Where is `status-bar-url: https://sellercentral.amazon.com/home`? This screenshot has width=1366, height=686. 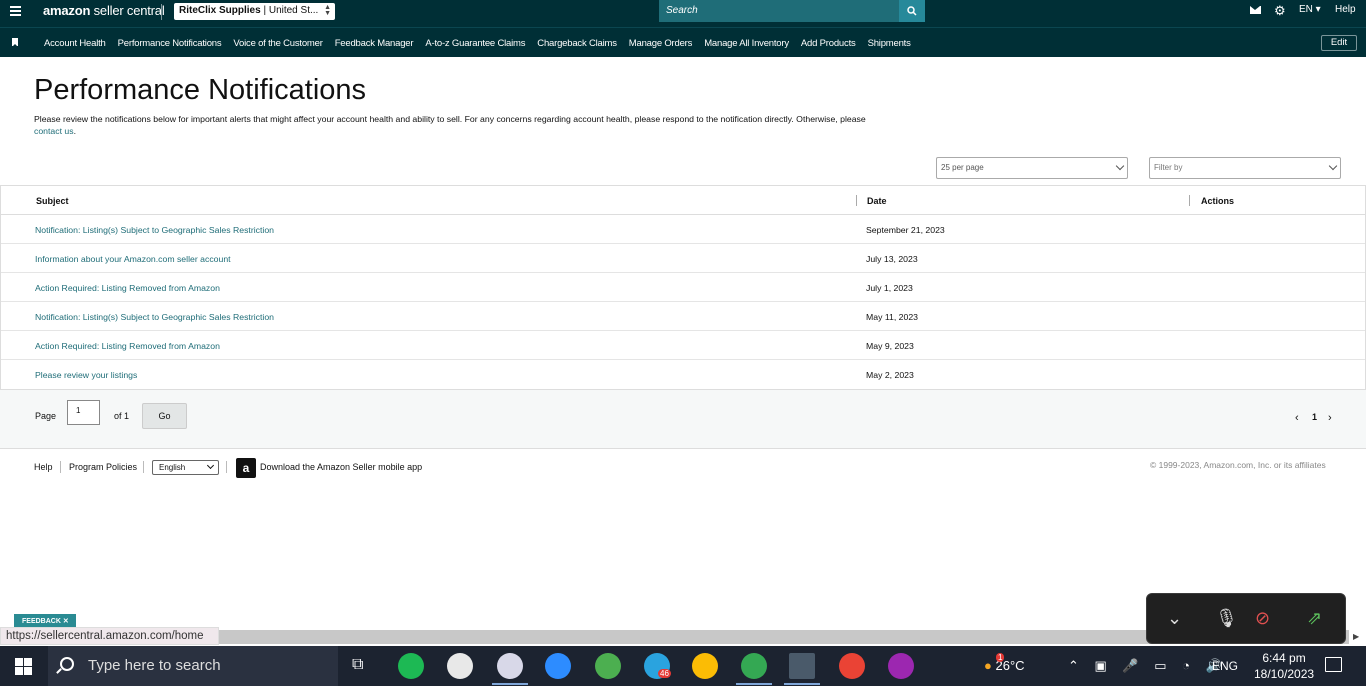
status-bar-url: https://sellercentral.amazon.com/home is located at coordinates (109, 636).